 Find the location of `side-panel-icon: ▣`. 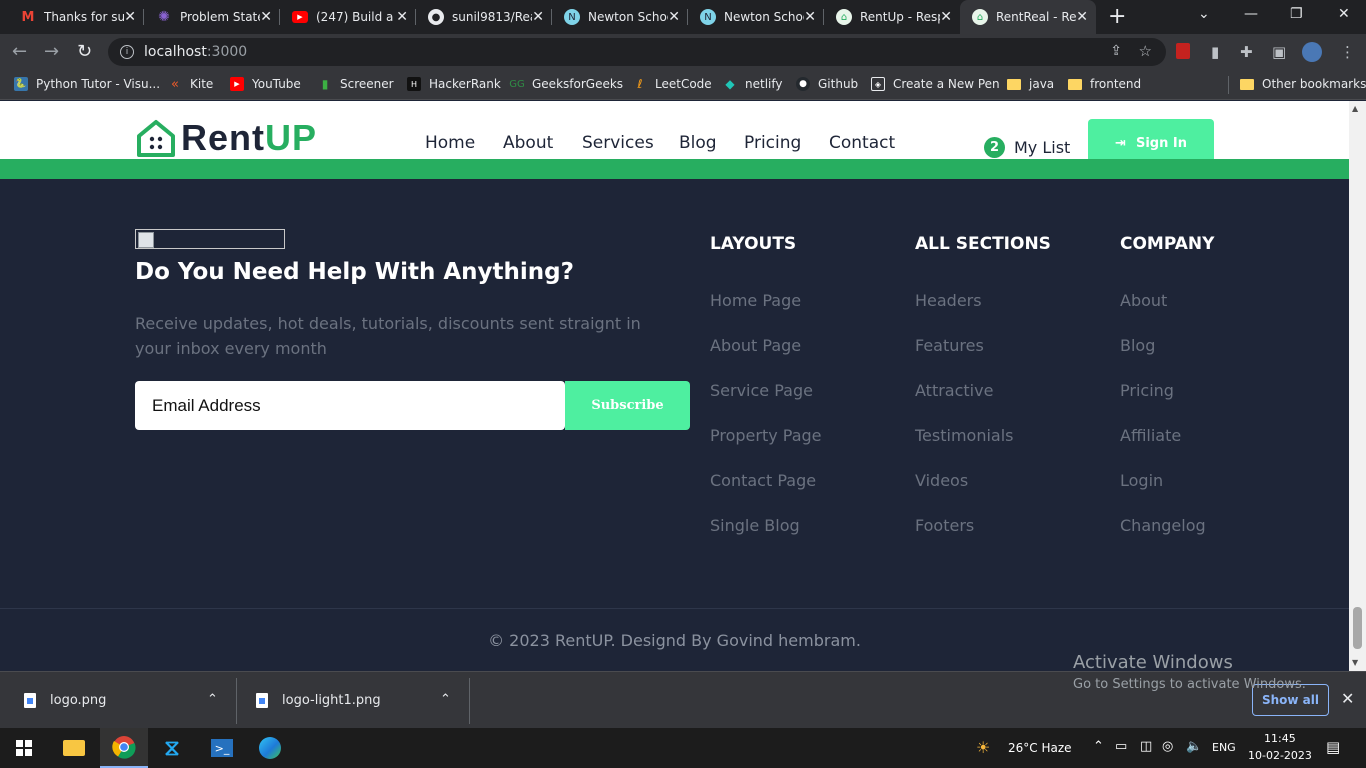

side-panel-icon: ▣ is located at coordinates (1279, 52).